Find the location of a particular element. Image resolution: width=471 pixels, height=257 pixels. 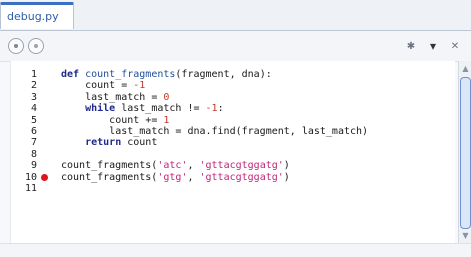

code-token: last_match = is located at coordinates (124, 97).